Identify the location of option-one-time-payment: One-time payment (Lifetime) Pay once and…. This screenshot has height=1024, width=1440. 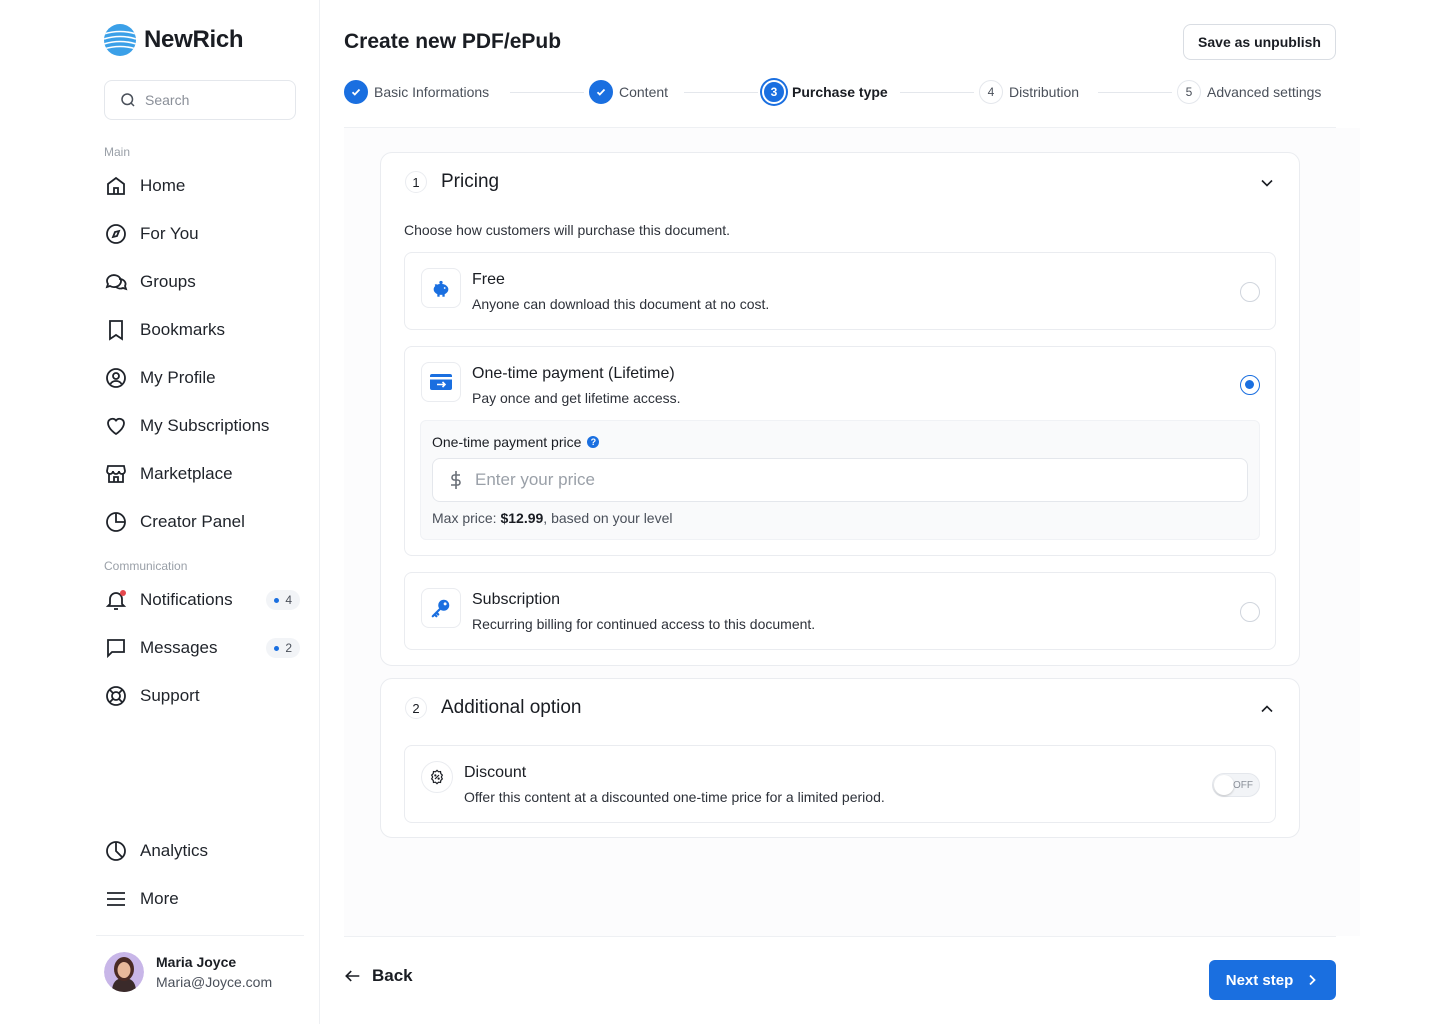
(840, 451).